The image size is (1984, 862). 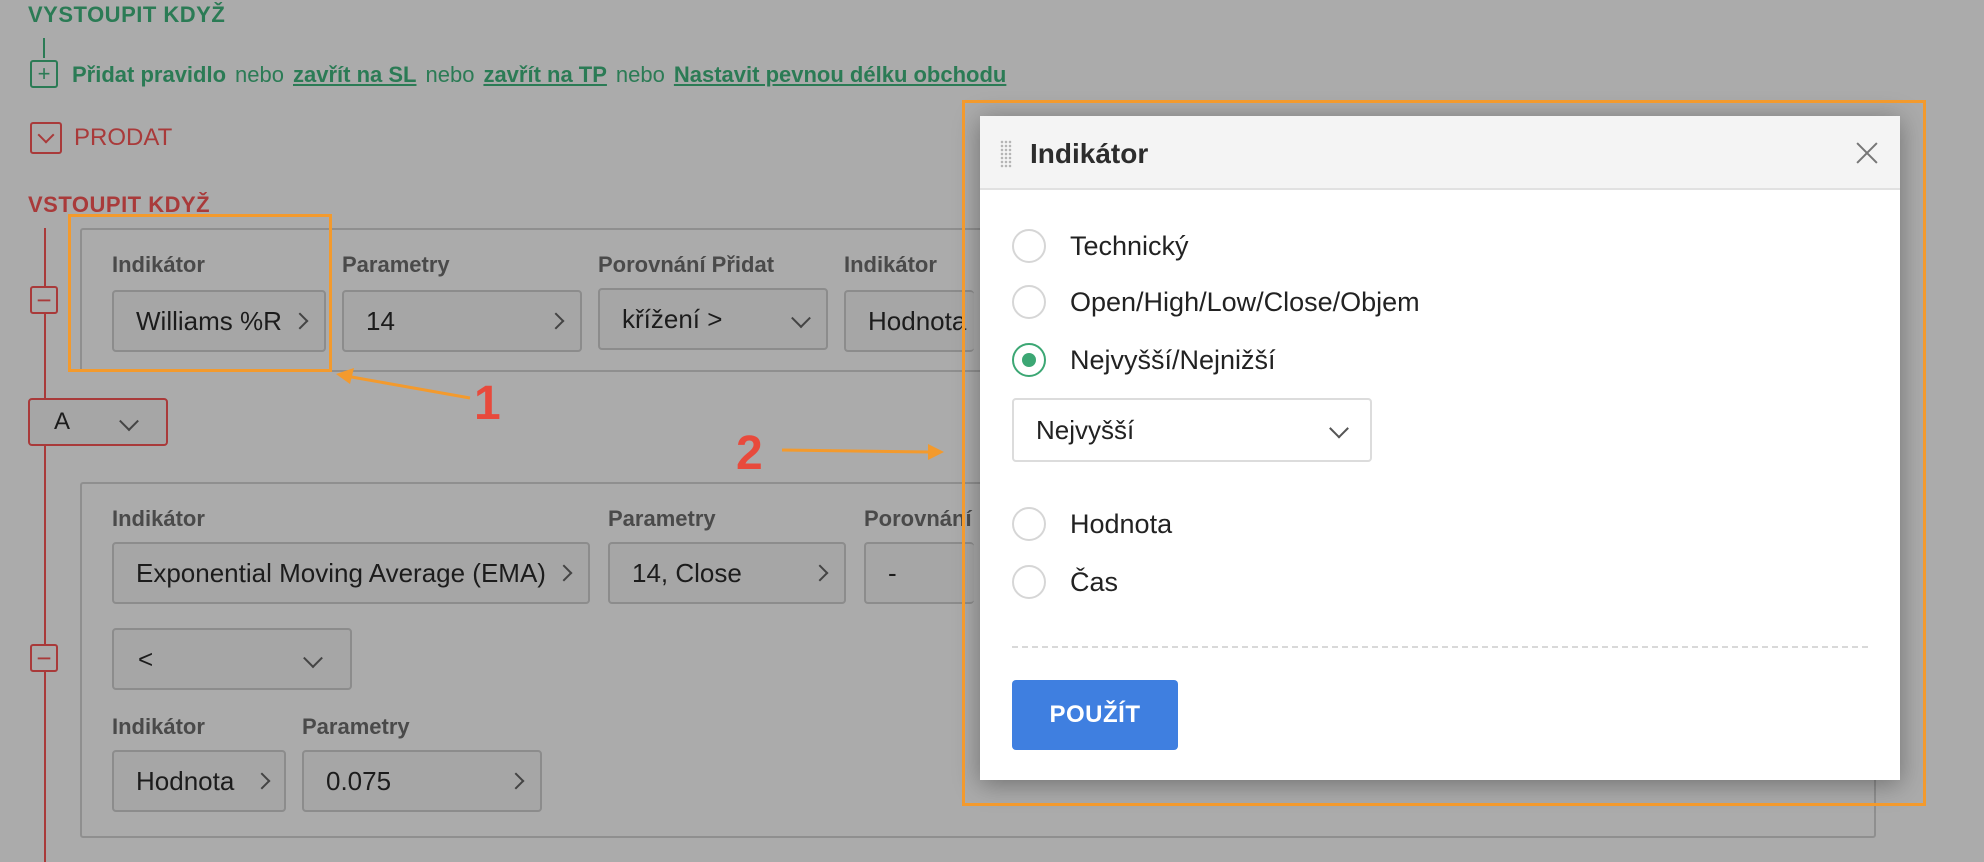 I want to click on indicator-label: Indikátor, so click(x=158, y=518).